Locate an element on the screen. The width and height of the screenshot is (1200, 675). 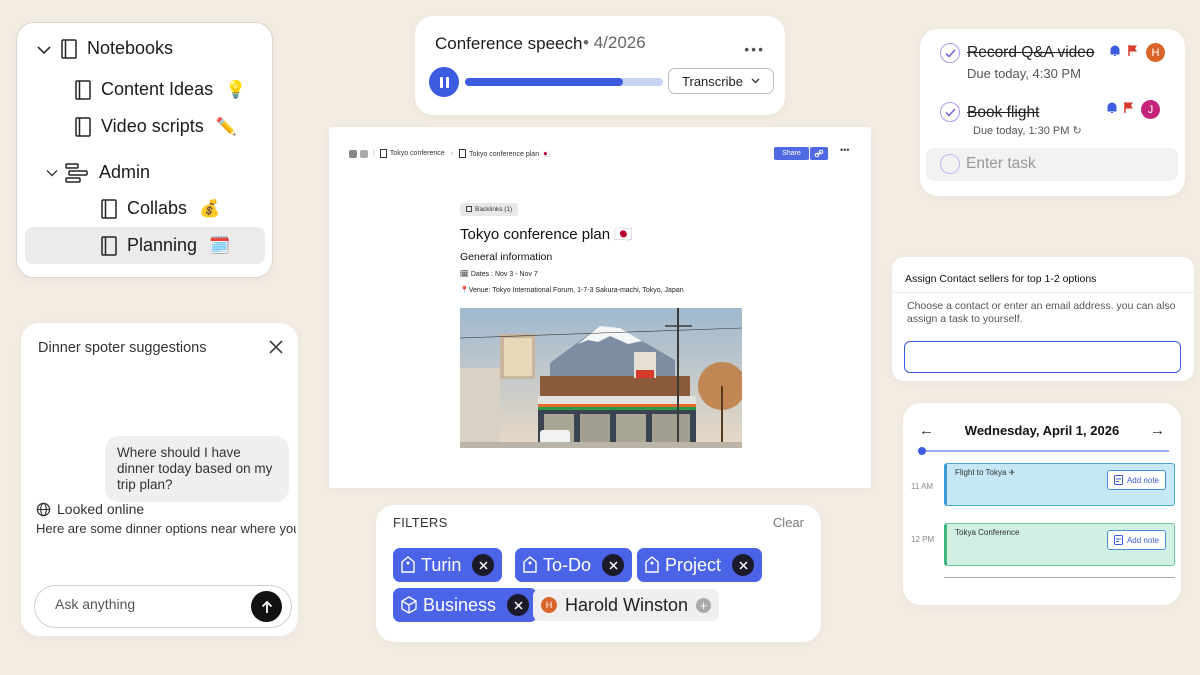
contact-email-input is located at coordinates (1042, 357).